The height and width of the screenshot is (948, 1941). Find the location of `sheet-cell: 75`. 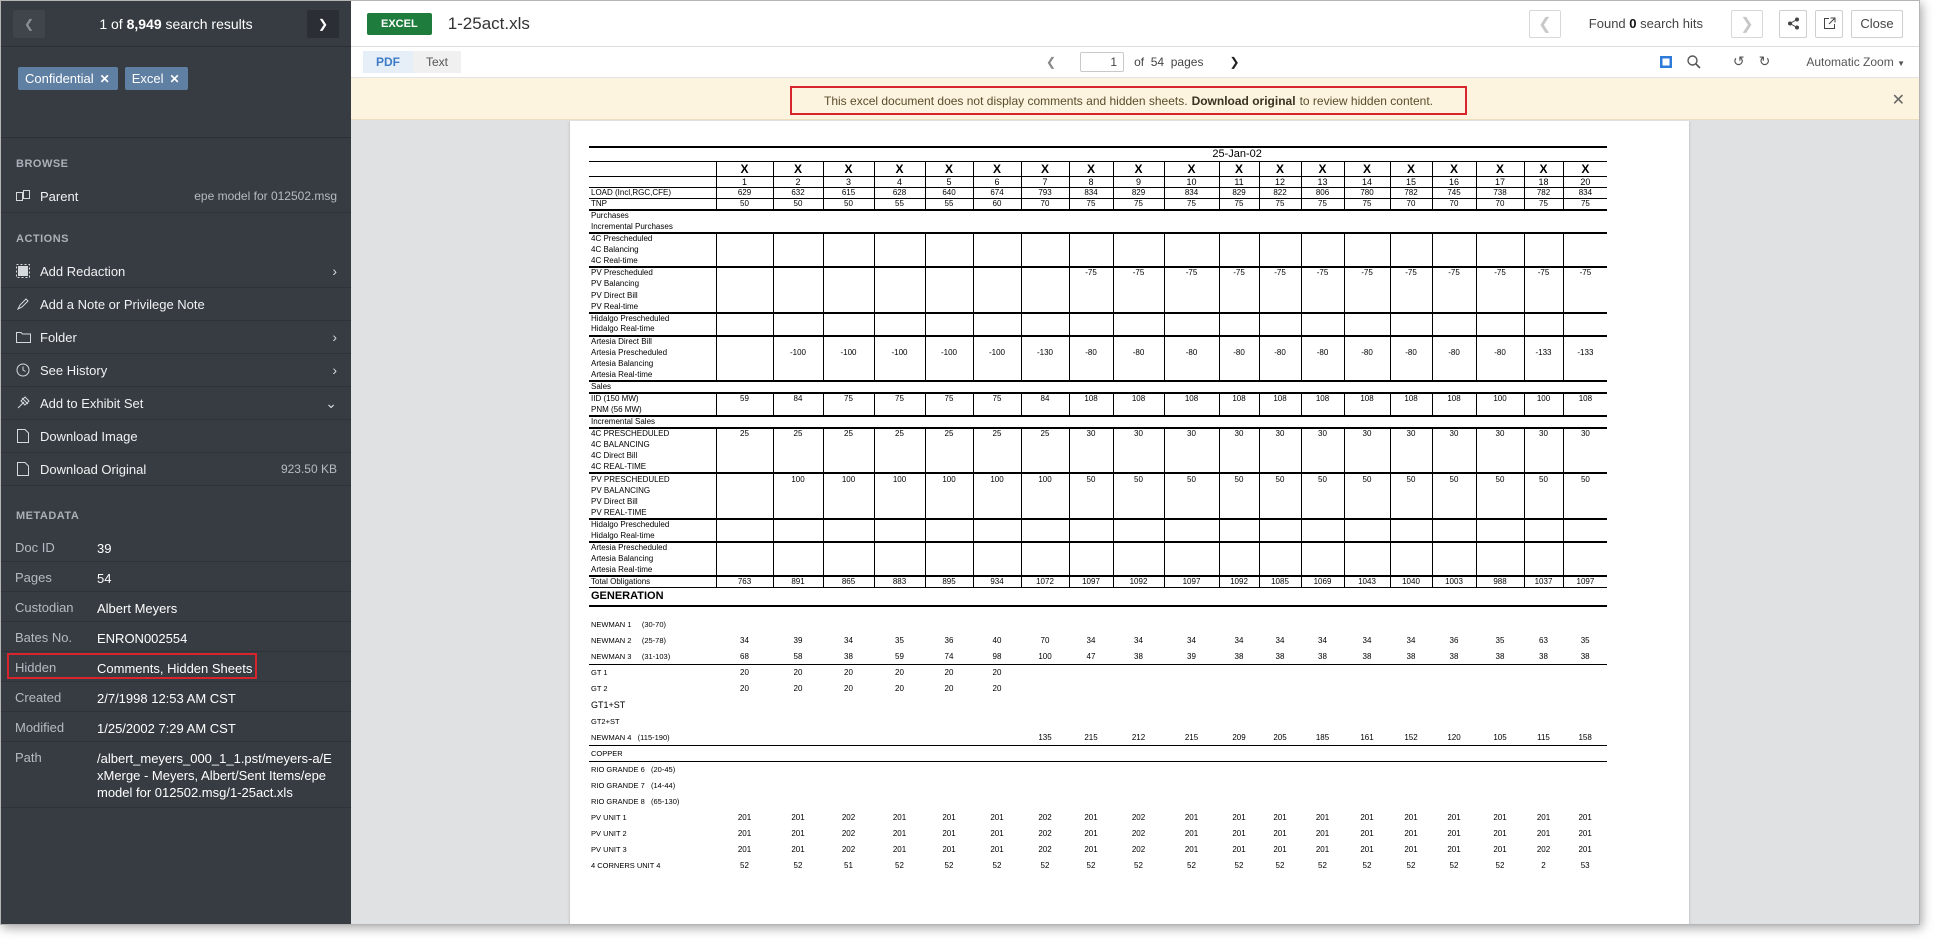

sheet-cell: 75 is located at coordinates (1238, 204).